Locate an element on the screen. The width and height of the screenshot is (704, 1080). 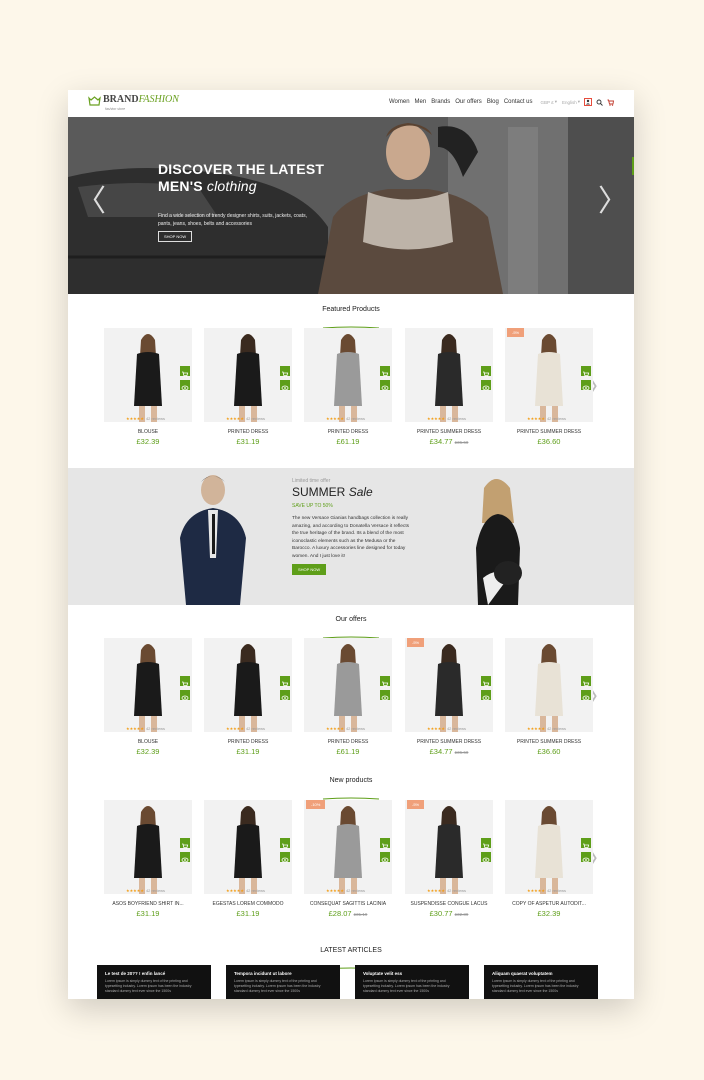
summer-title-b: Sale is located at coordinates (360, 492).